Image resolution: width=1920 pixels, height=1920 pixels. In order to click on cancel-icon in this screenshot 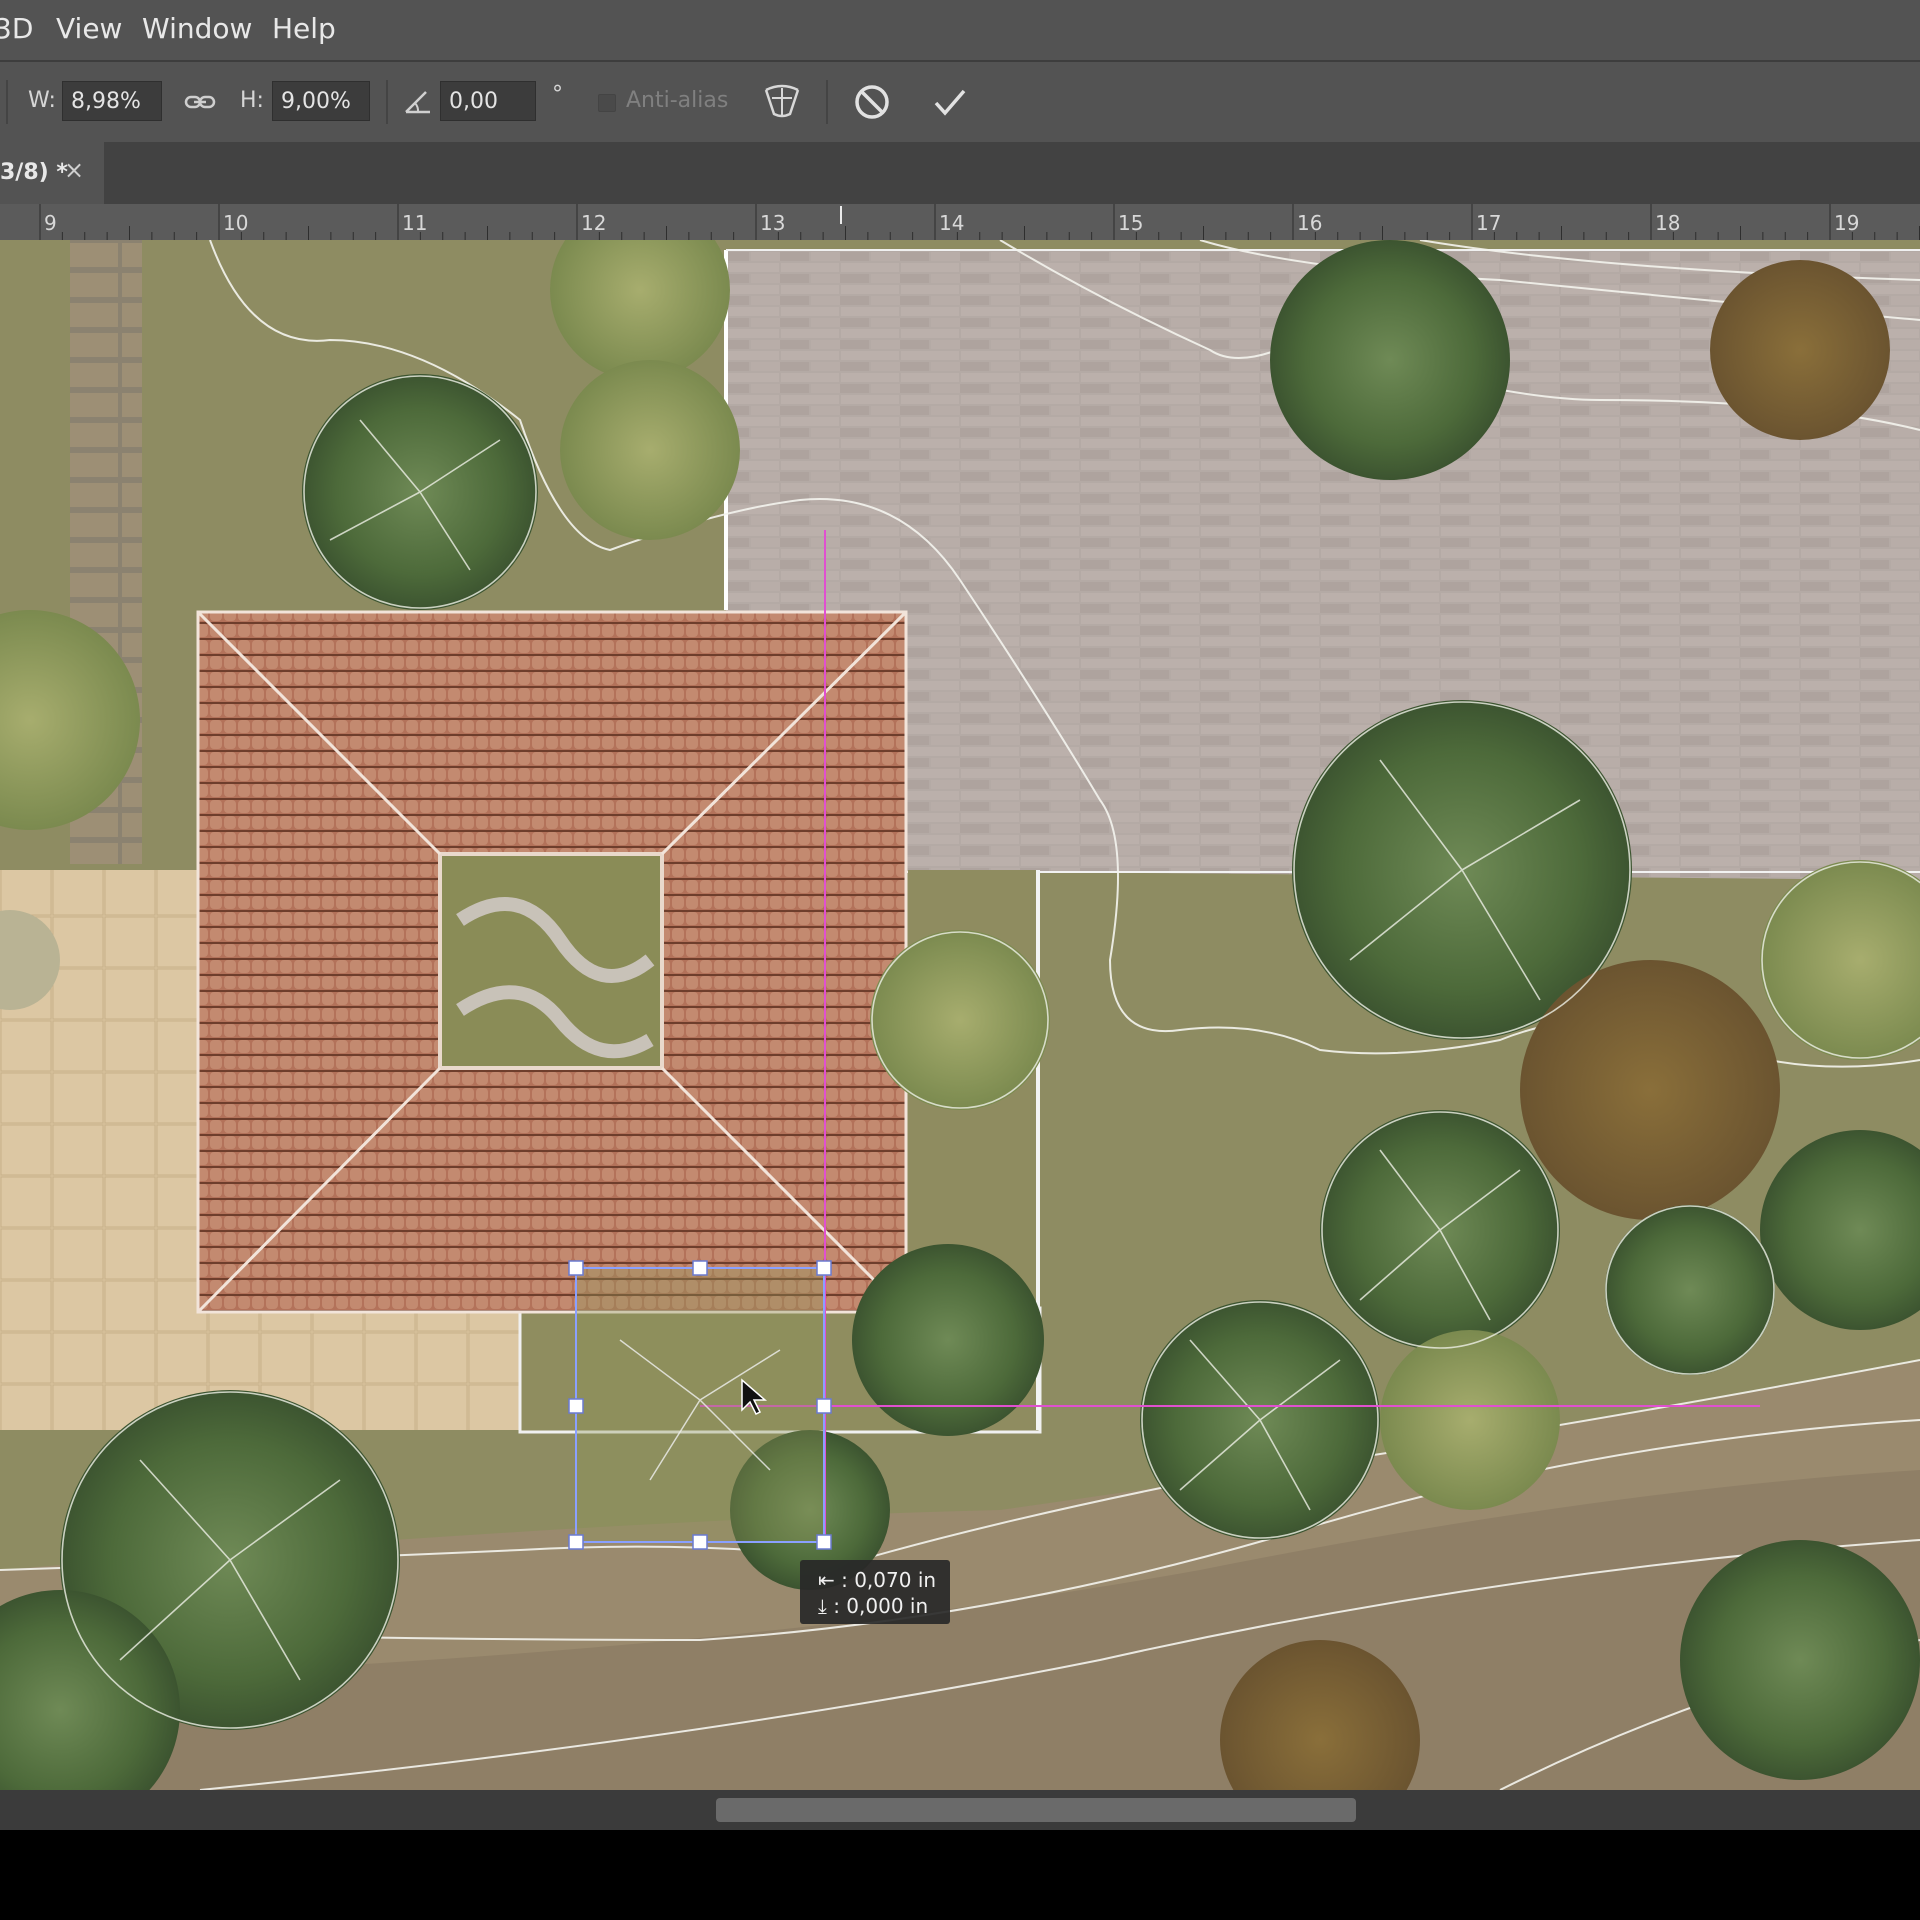, I will do `click(872, 102)`.